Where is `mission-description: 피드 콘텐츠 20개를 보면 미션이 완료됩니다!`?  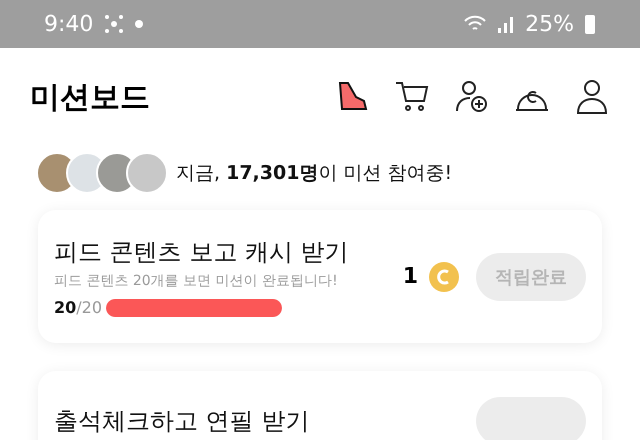 mission-description: 피드 콘텐츠 20개를 보면 미션이 완료됩니다! is located at coordinates (196, 281).